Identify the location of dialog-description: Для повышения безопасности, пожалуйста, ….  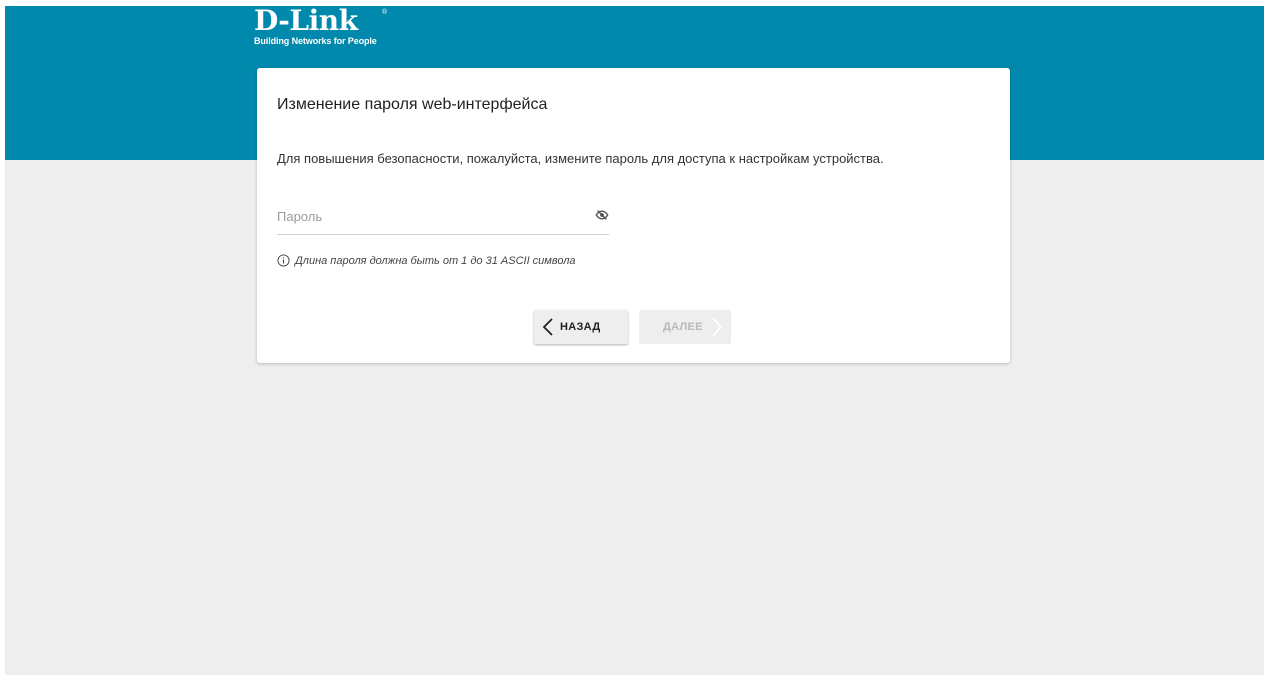
(580, 158).